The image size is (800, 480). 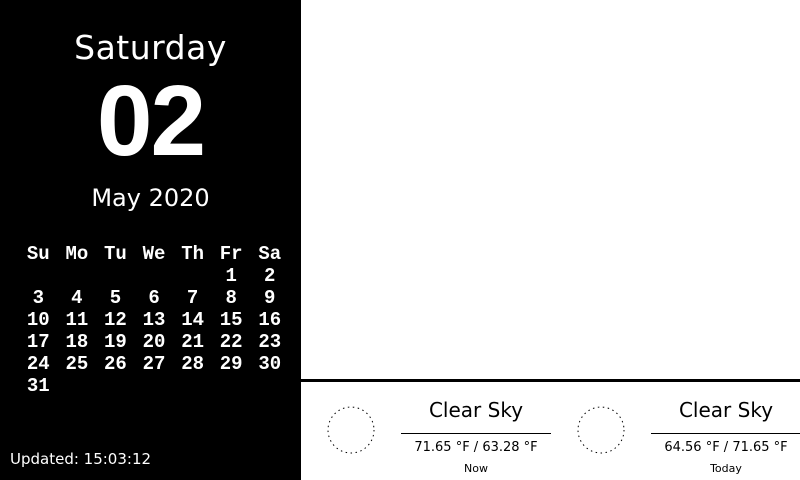 I want to click on calendar-week-row: 3 4 5 6 7 8 9, so click(x=154, y=298).